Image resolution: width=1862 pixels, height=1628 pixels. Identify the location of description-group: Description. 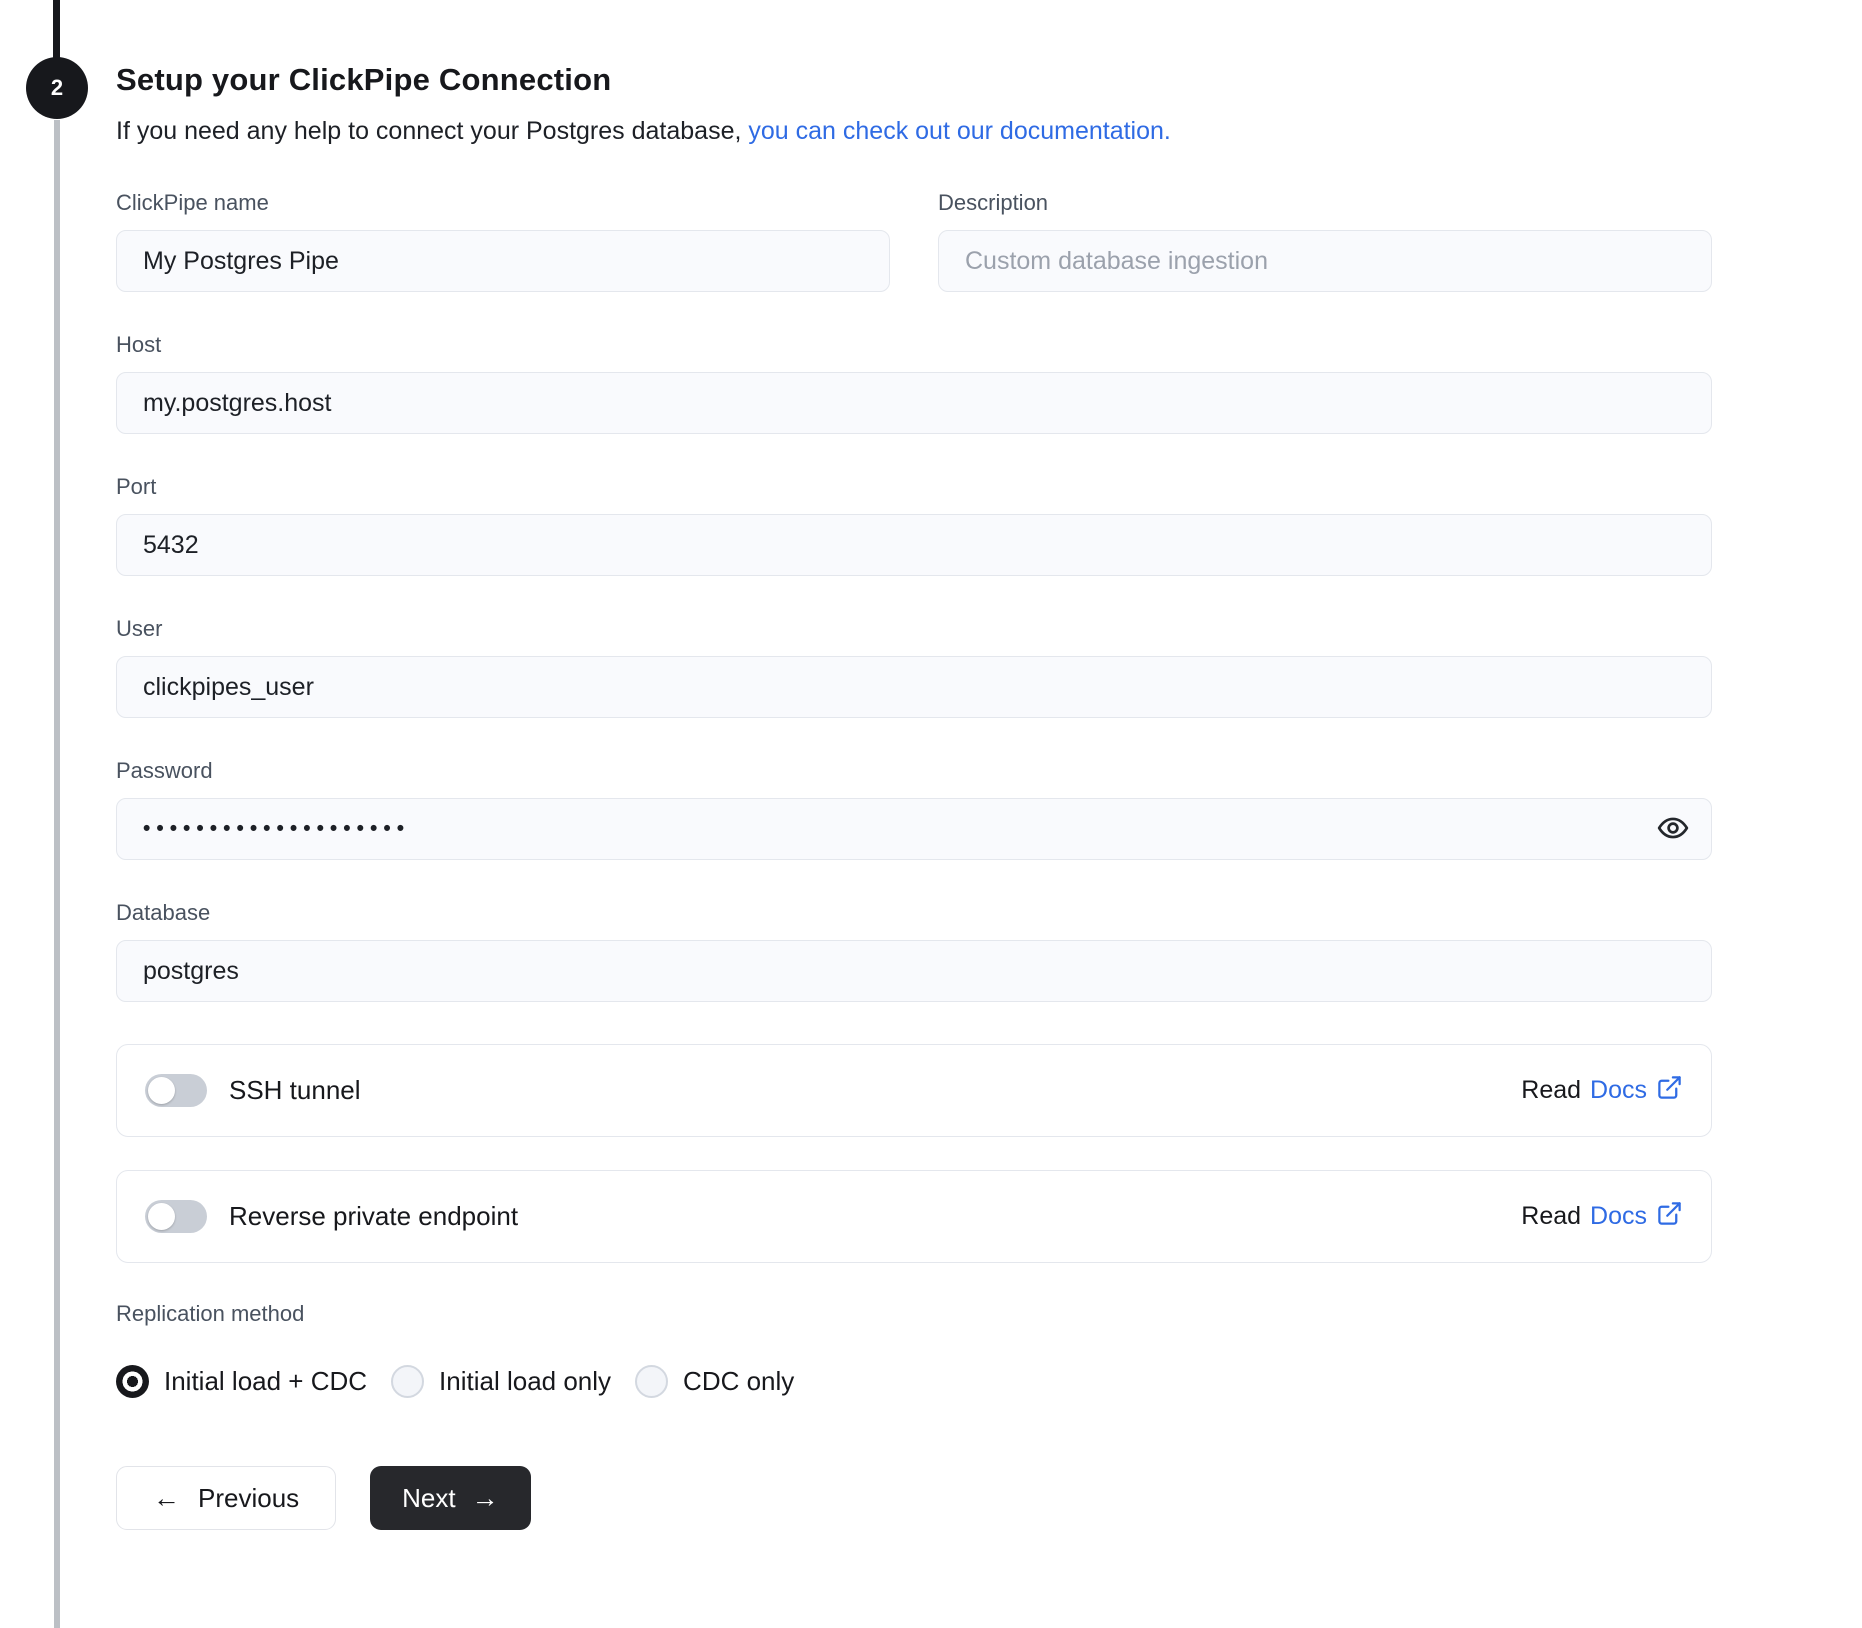
(1325, 241).